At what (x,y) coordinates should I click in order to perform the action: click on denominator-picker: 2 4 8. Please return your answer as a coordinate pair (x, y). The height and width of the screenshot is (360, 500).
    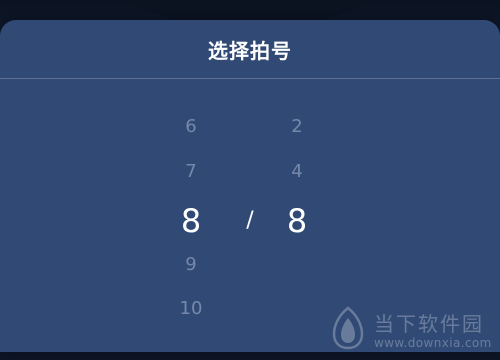
    Looking at the image, I should click on (297, 217).